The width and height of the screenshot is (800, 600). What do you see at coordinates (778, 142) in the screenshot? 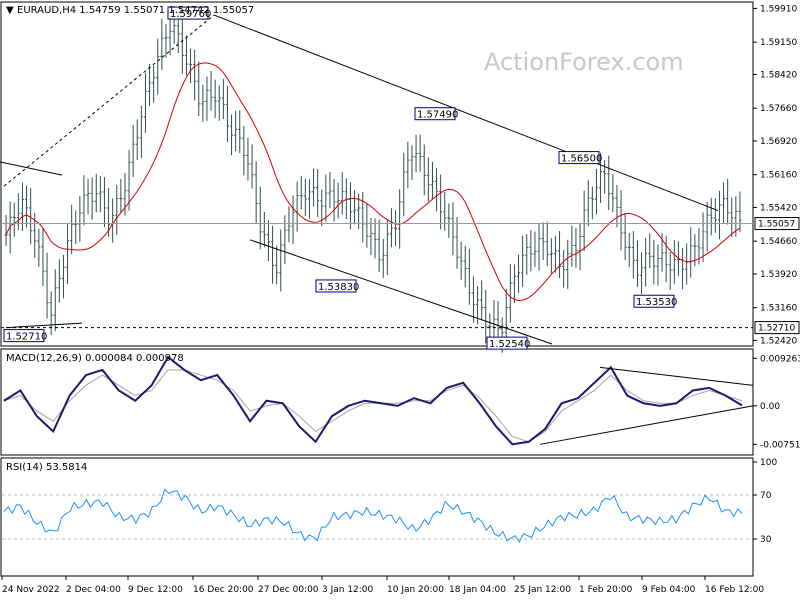
I see `price-tick-label: 1.56920` at bounding box center [778, 142].